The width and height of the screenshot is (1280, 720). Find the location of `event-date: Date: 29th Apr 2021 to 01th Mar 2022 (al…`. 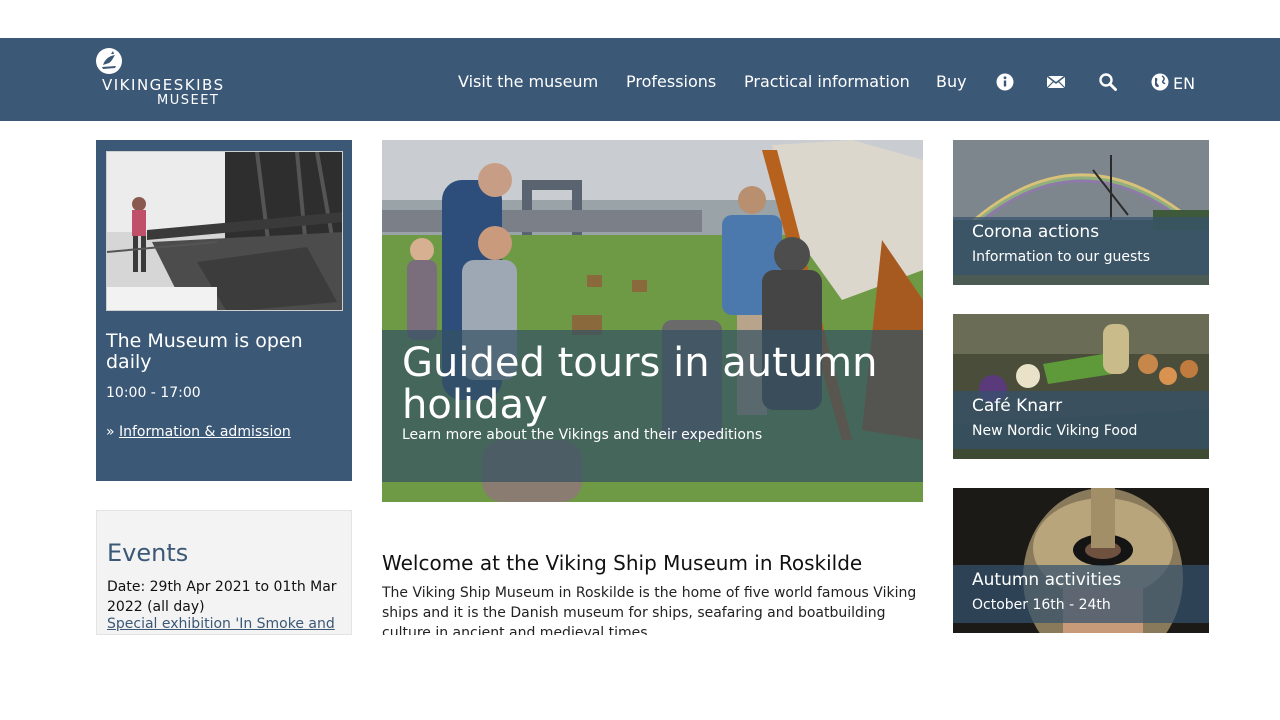

event-date: Date: 29th Apr 2021 to 01th Mar 2022 (al… is located at coordinates (222, 597).